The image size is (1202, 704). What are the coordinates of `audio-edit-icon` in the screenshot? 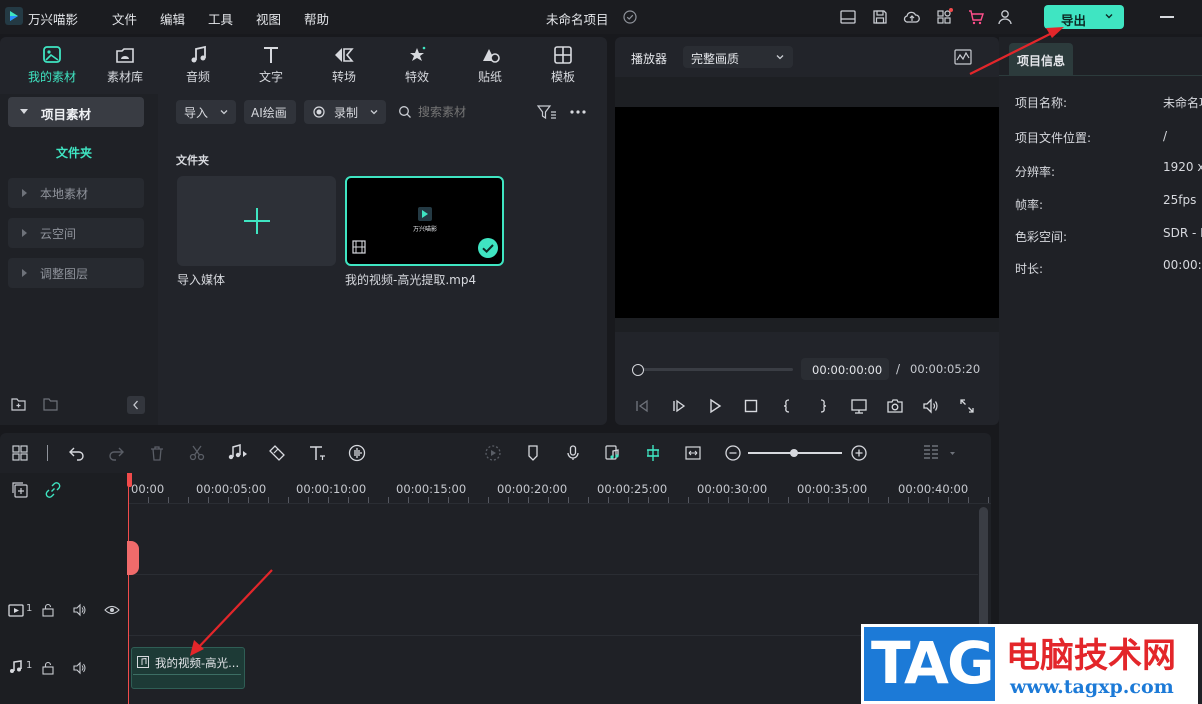 It's located at (237, 453).